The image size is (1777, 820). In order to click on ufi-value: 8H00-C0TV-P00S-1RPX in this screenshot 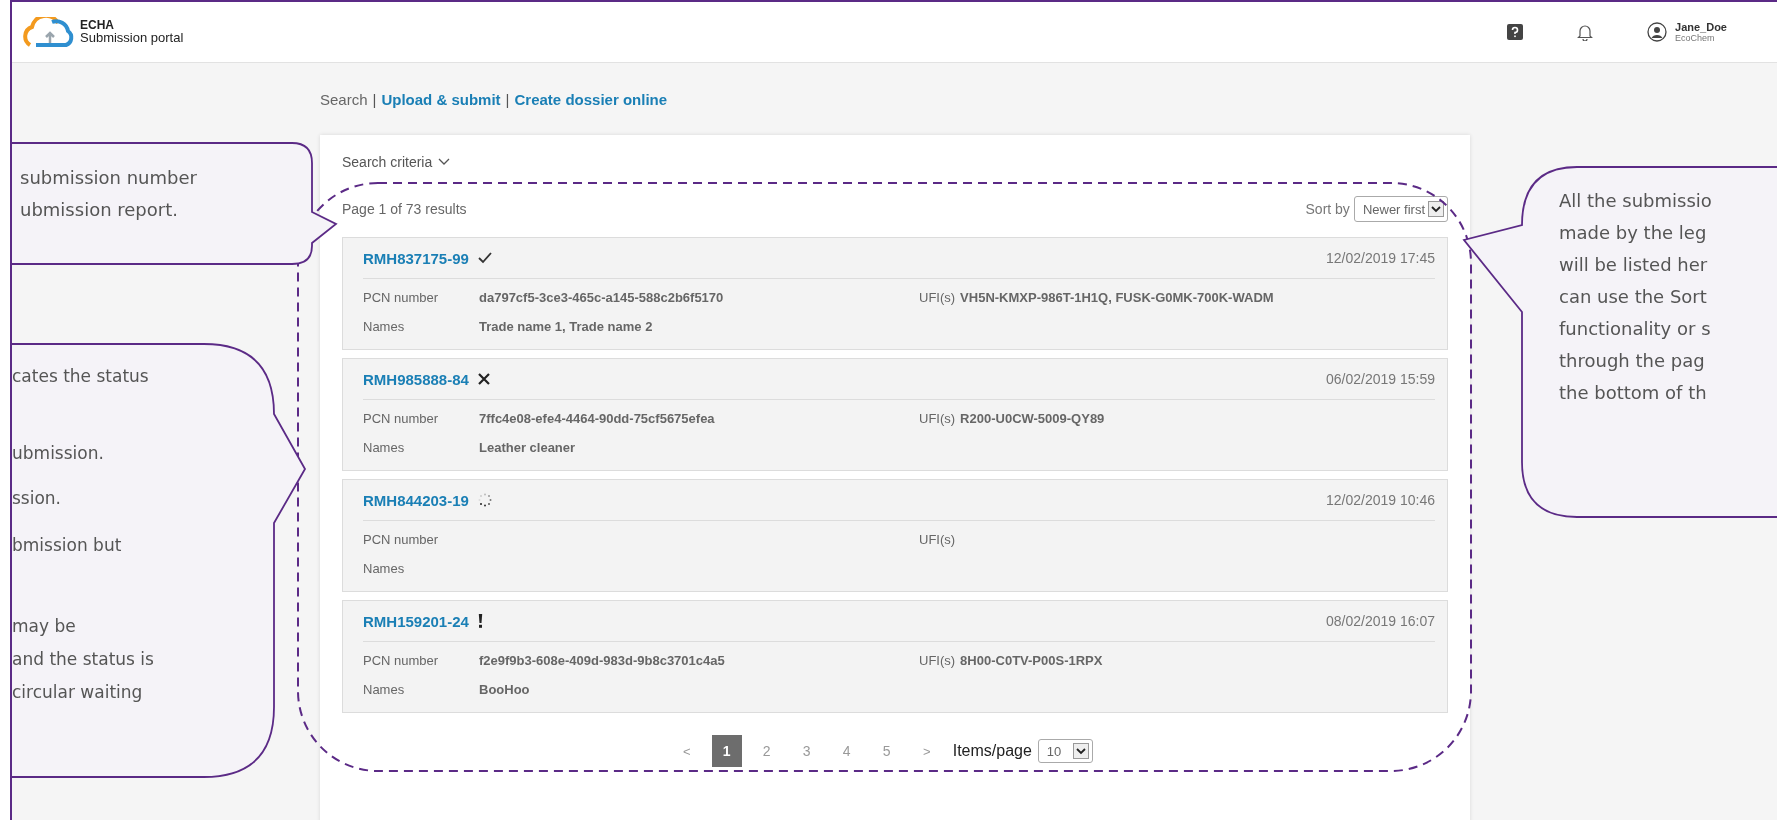, I will do `click(1031, 660)`.